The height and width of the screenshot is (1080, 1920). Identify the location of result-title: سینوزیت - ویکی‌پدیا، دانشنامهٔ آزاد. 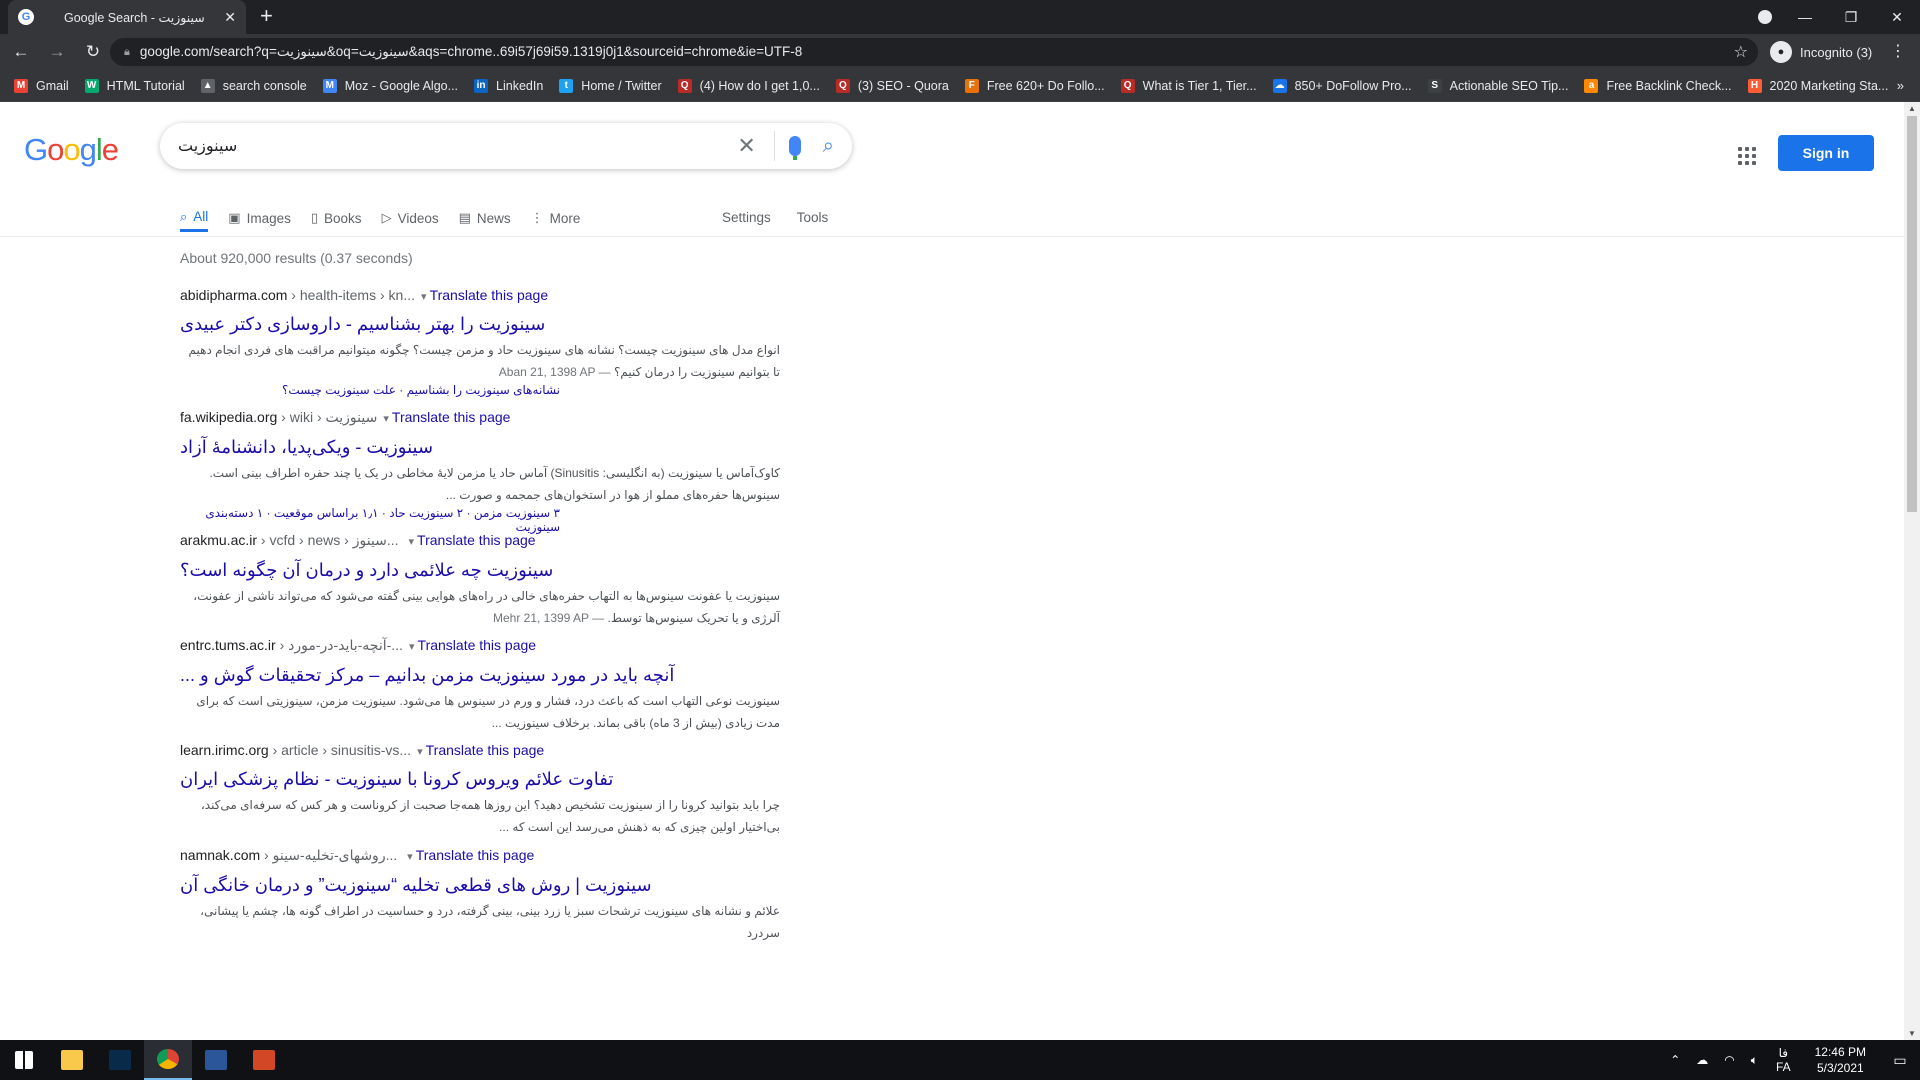
(306, 447).